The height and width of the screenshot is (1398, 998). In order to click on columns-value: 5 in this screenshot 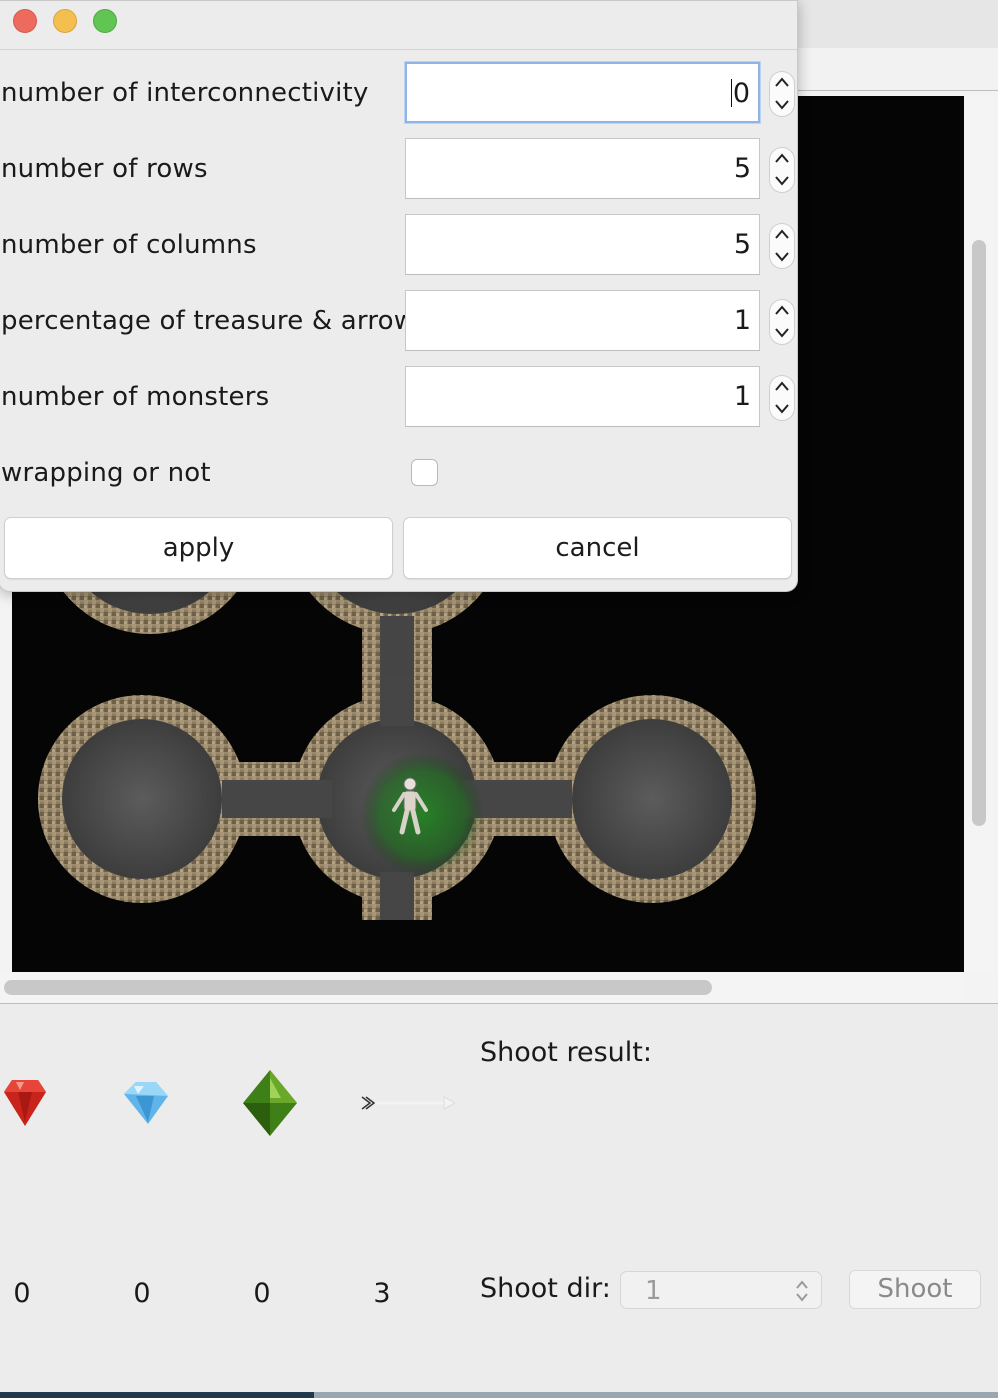, I will do `click(742, 244)`.